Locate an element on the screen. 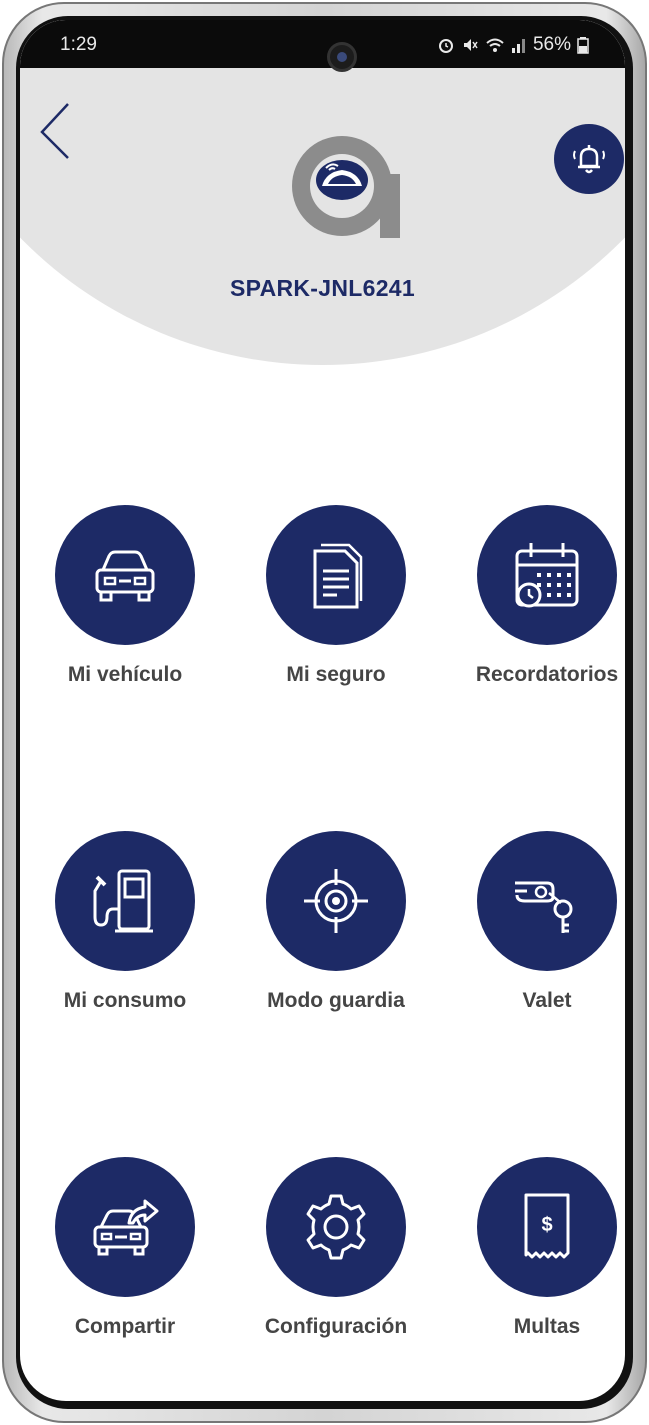  tile-label: Mi vehículo is located at coordinates (125, 674).